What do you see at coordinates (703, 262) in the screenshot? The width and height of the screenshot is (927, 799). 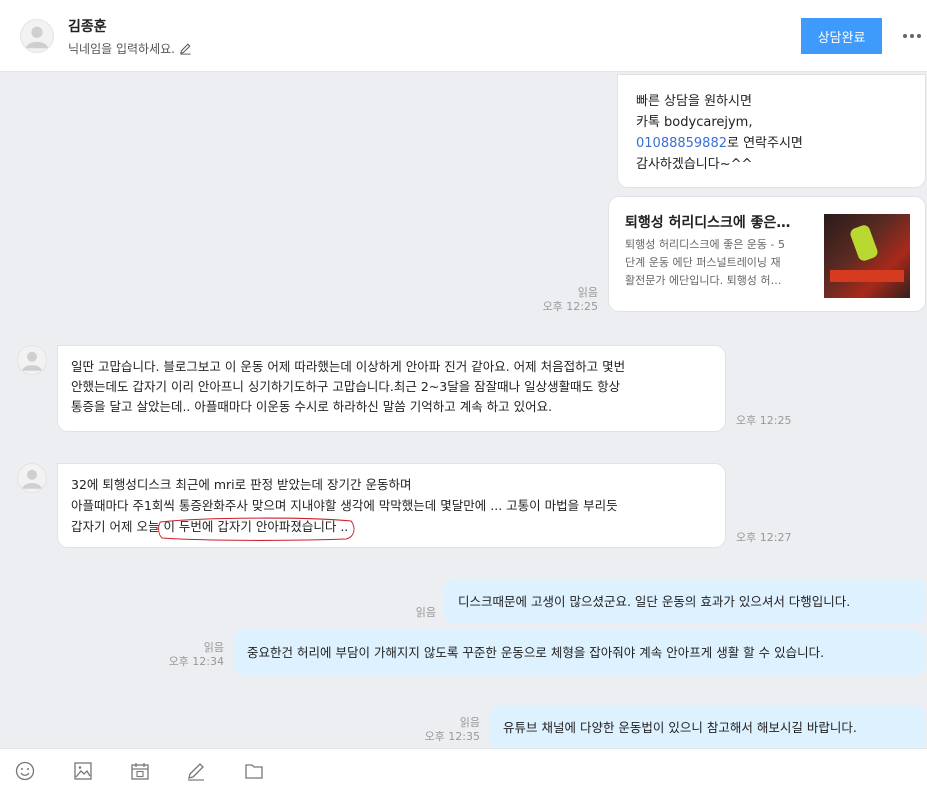 I see `card-desc-line: 단계 운동 에단 퍼스널트레이닝 재` at bounding box center [703, 262].